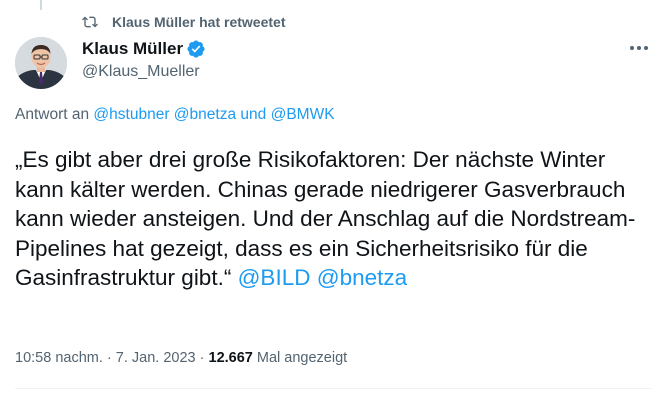 The height and width of the screenshot is (401, 666). Describe the element at coordinates (333, 388) in the screenshot. I see `divider` at that location.